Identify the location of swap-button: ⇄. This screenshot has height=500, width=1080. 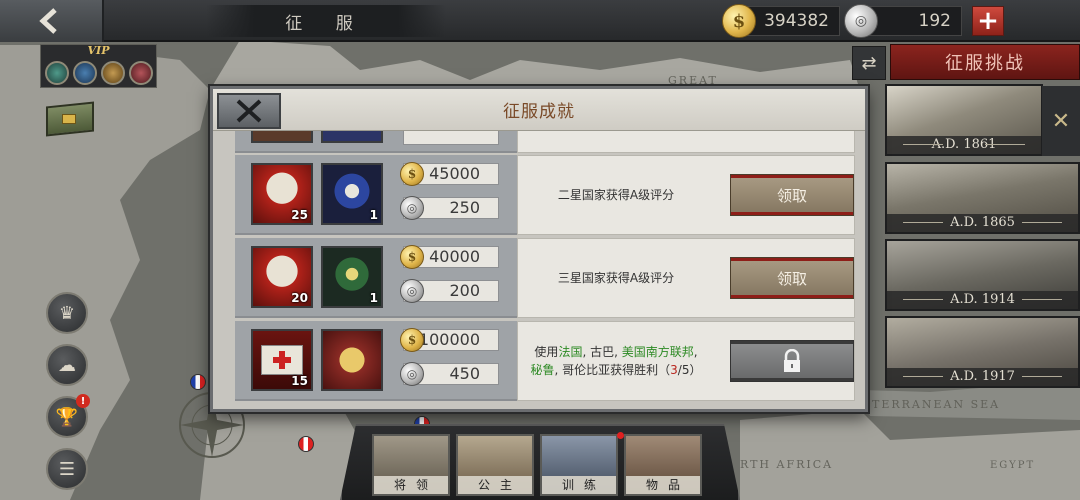
(869, 63).